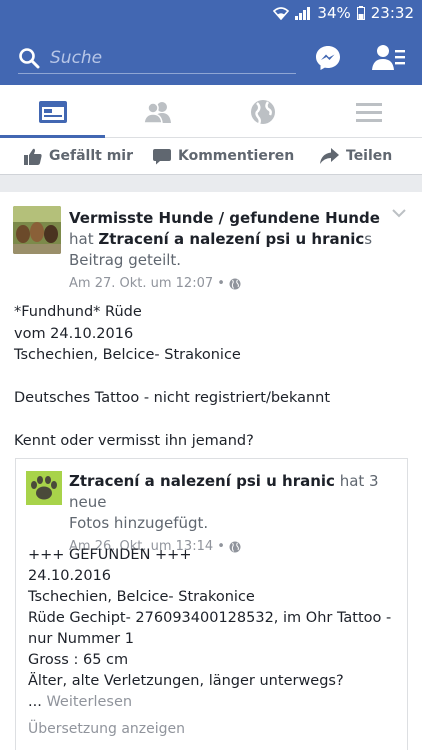 The height and width of the screenshot is (750, 422). I want to click on chevron-down-icon, so click(399, 213).